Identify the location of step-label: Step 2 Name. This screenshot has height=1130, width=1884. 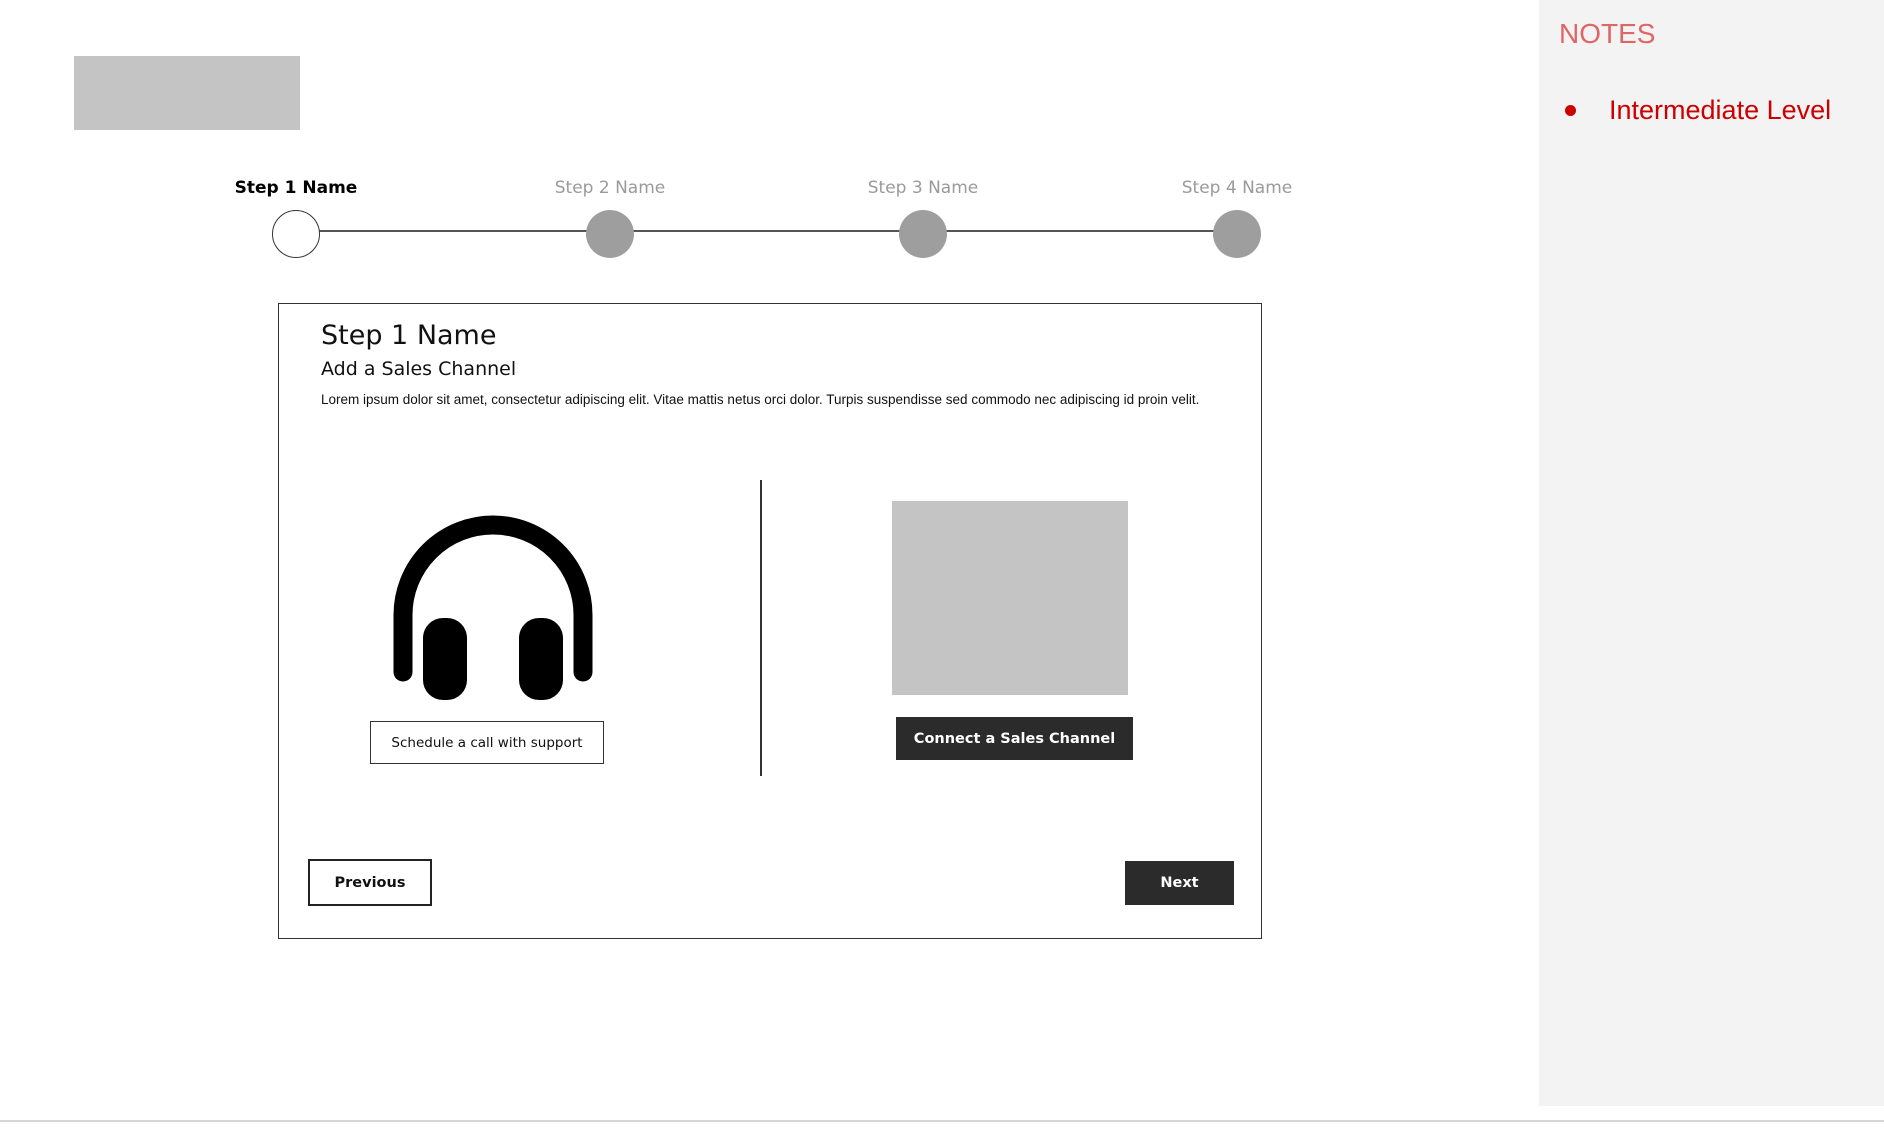
(610, 188).